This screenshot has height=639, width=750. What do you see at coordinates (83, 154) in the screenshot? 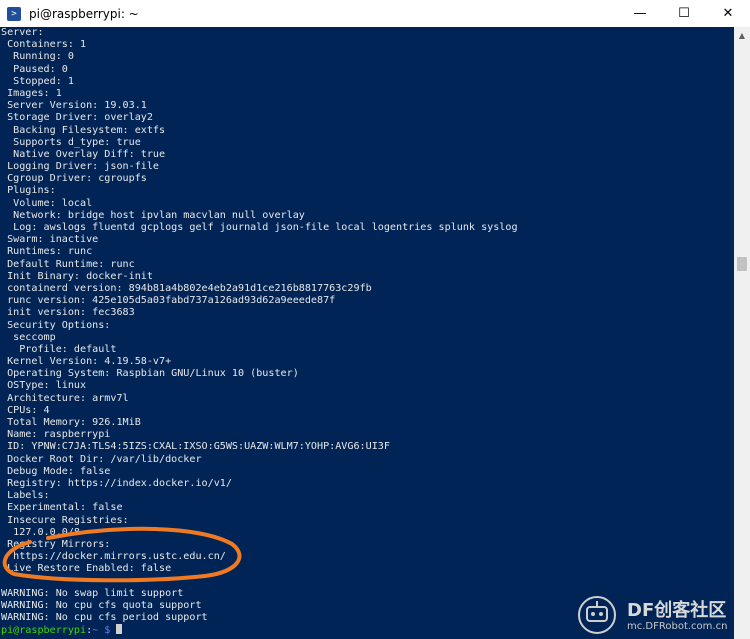
I see `terminal-line: Native Overlay Diff: true` at bounding box center [83, 154].